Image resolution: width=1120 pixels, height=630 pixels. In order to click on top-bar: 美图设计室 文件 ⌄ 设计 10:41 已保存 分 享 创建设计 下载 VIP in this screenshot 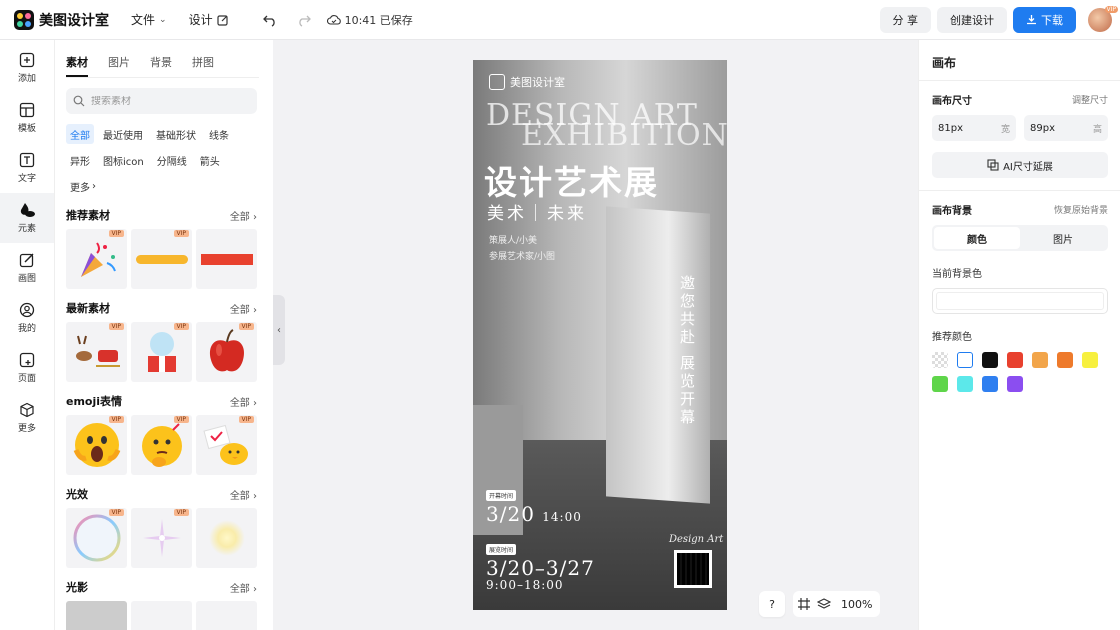, I will do `click(560, 20)`.